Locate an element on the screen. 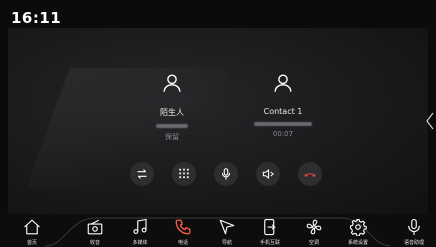 This screenshot has height=247, width=436. contact-name: Contact 1 is located at coordinates (283, 111).